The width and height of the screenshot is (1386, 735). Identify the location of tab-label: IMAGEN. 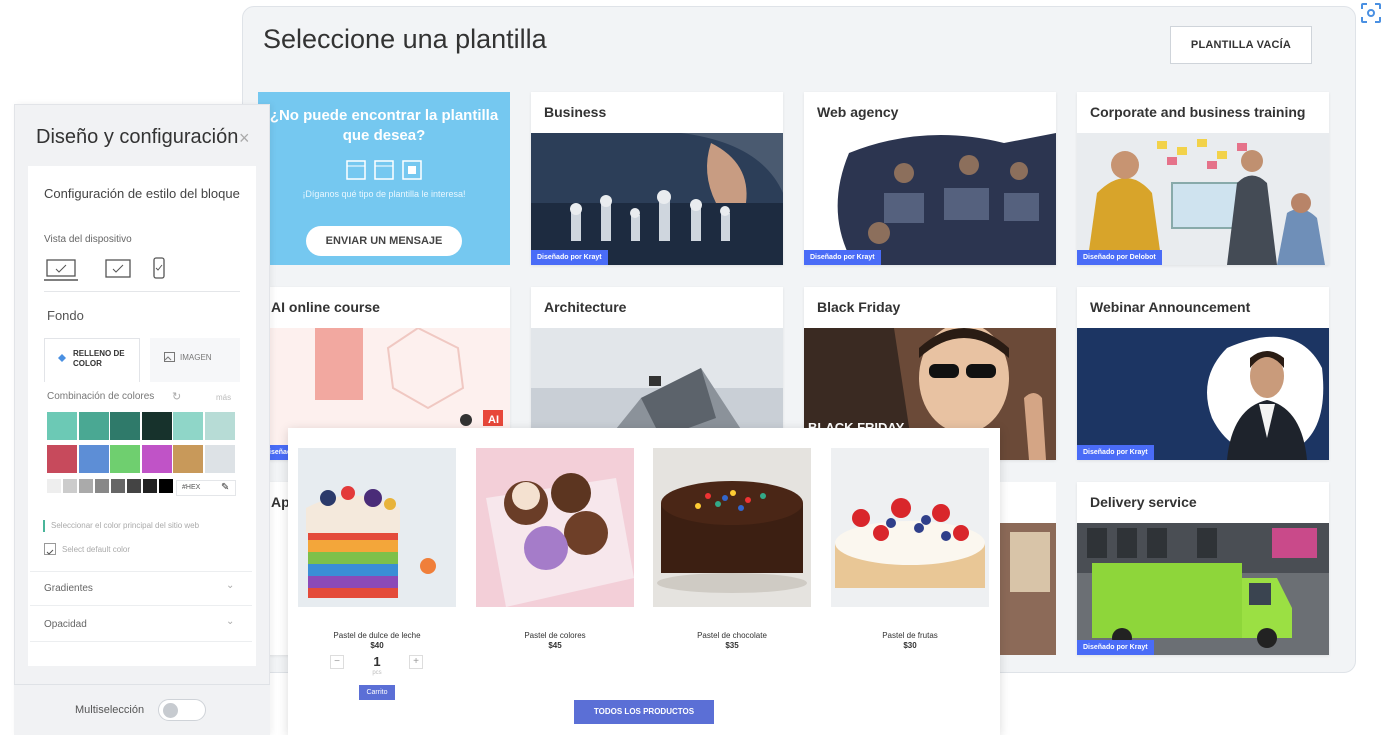
(196, 357).